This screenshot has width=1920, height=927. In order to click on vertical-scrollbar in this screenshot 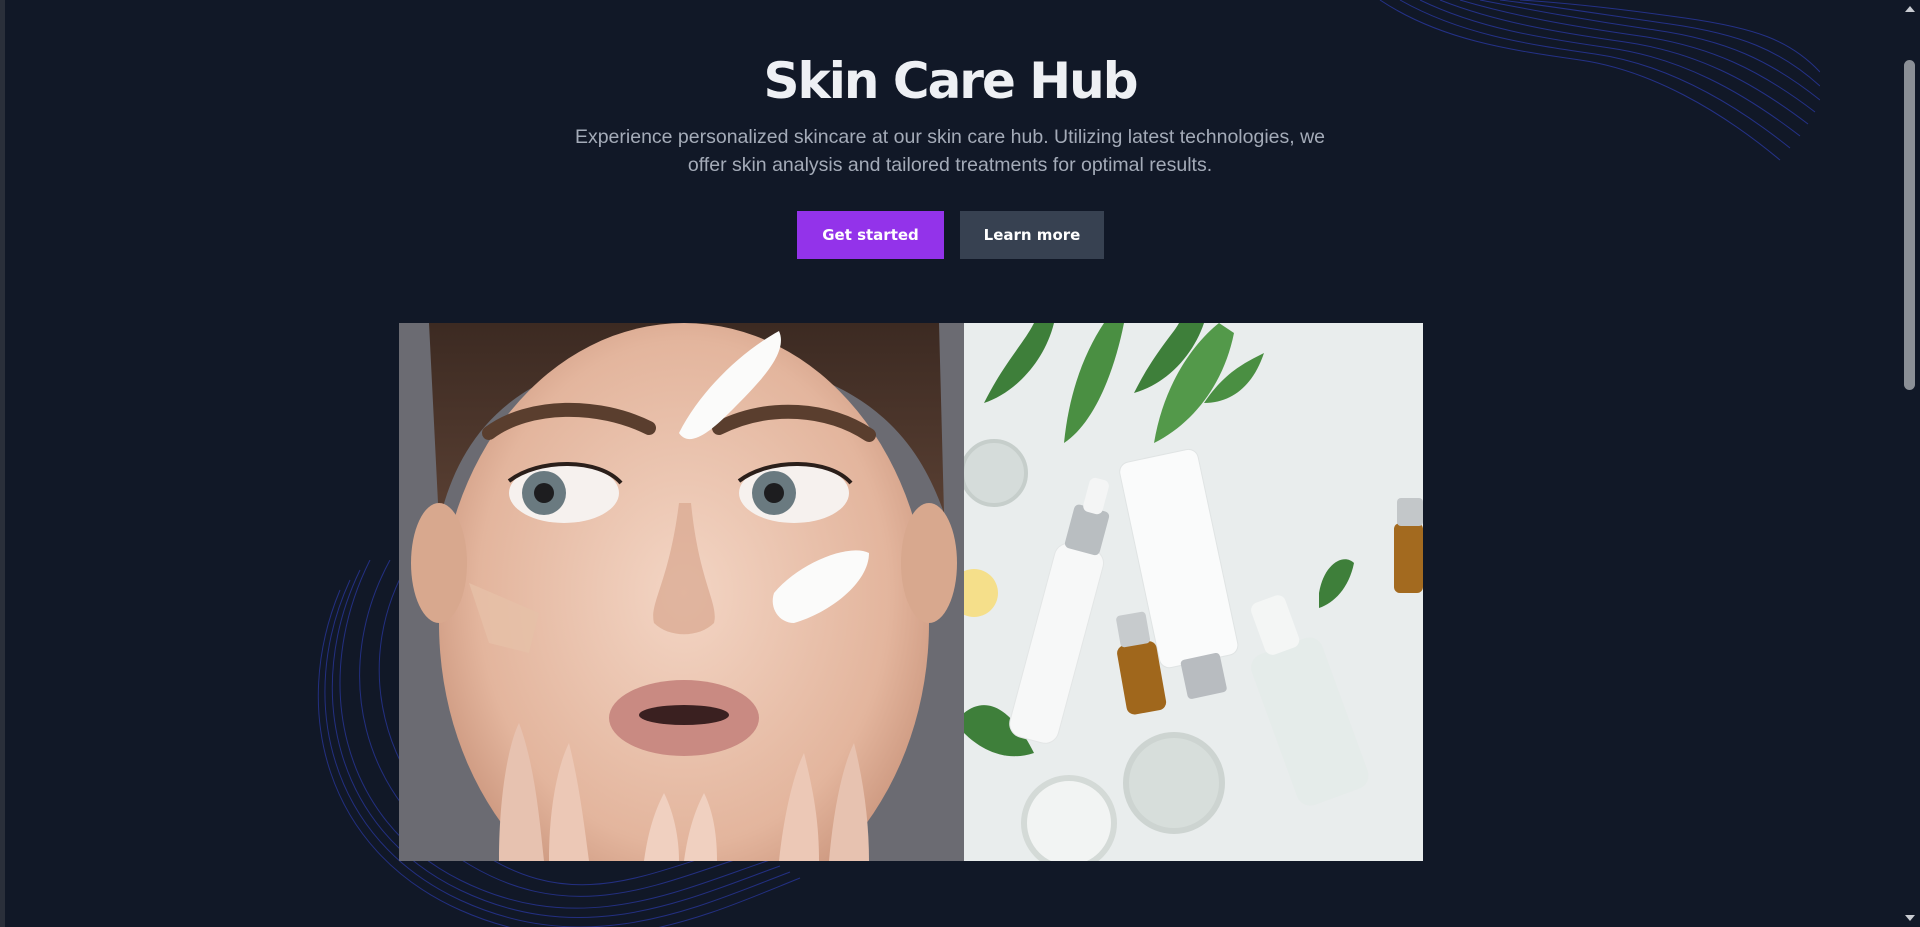, I will do `click(1910, 463)`.